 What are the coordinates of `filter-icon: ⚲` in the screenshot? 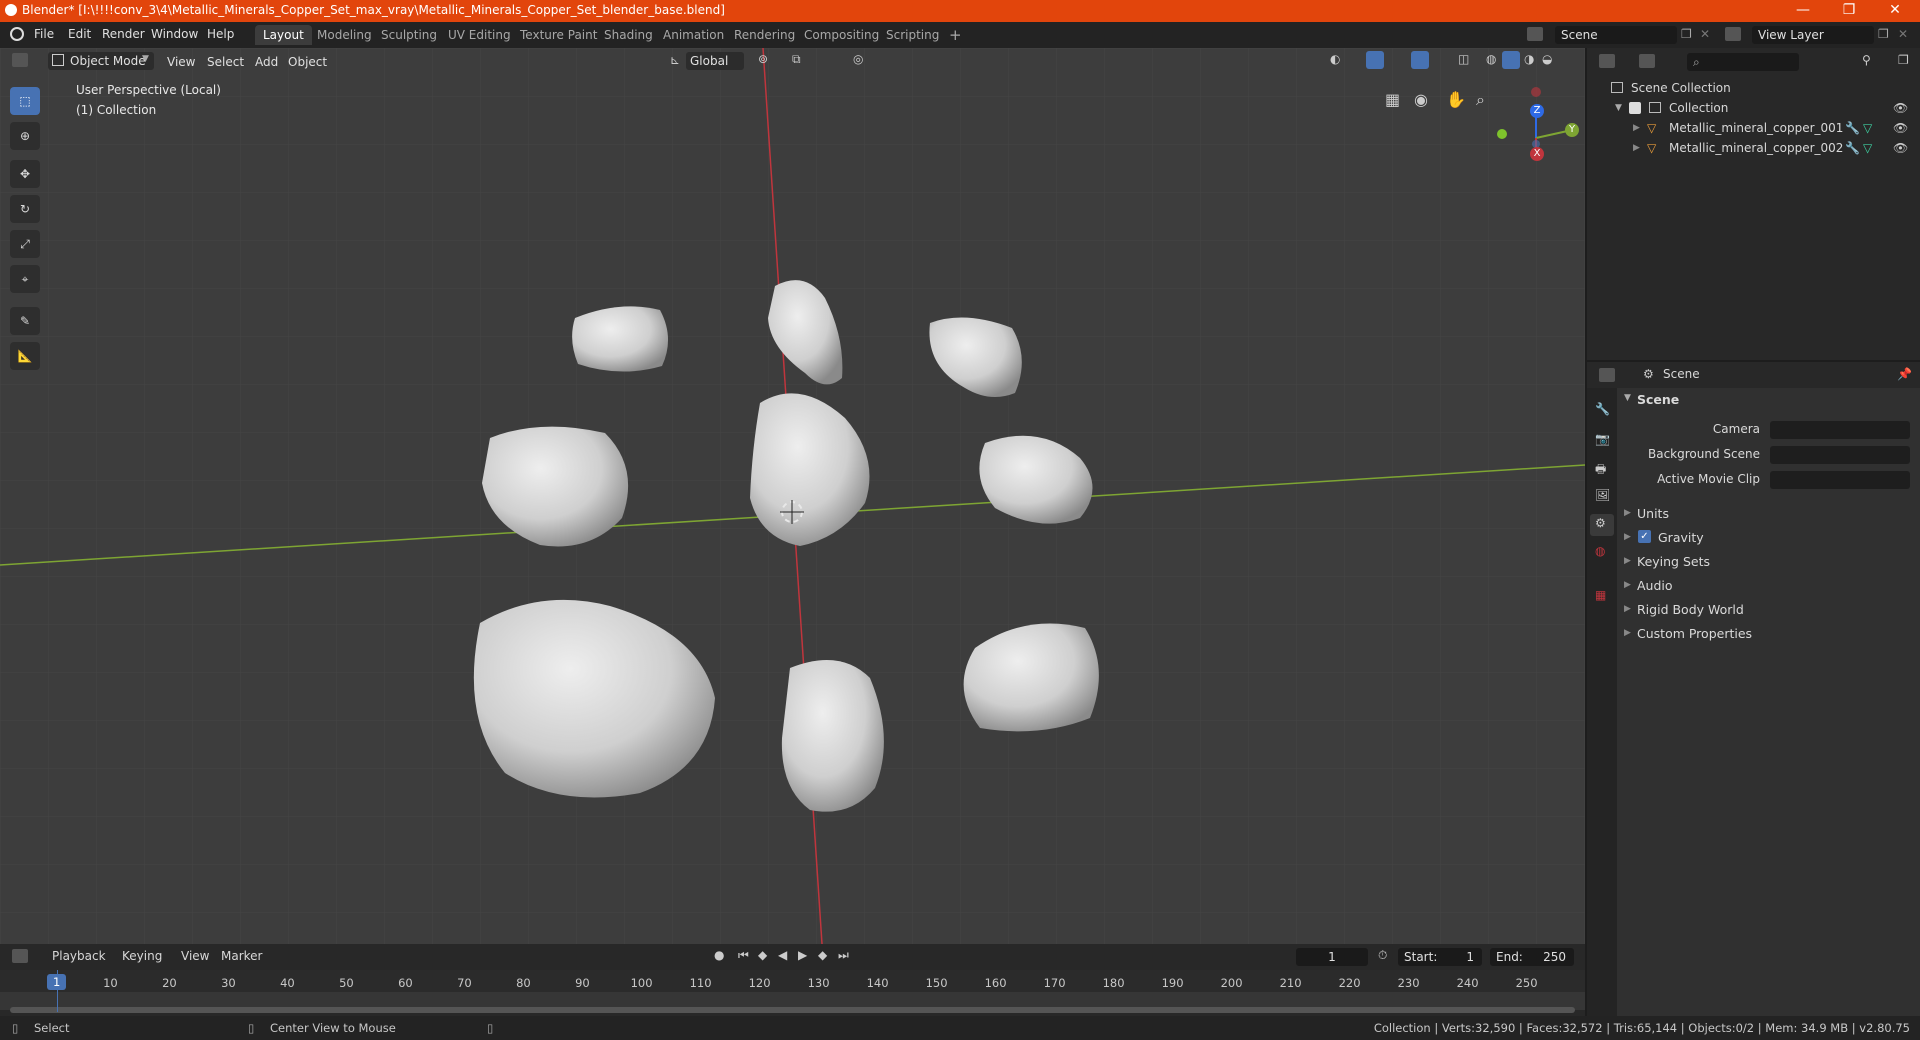 It's located at (1866, 60).